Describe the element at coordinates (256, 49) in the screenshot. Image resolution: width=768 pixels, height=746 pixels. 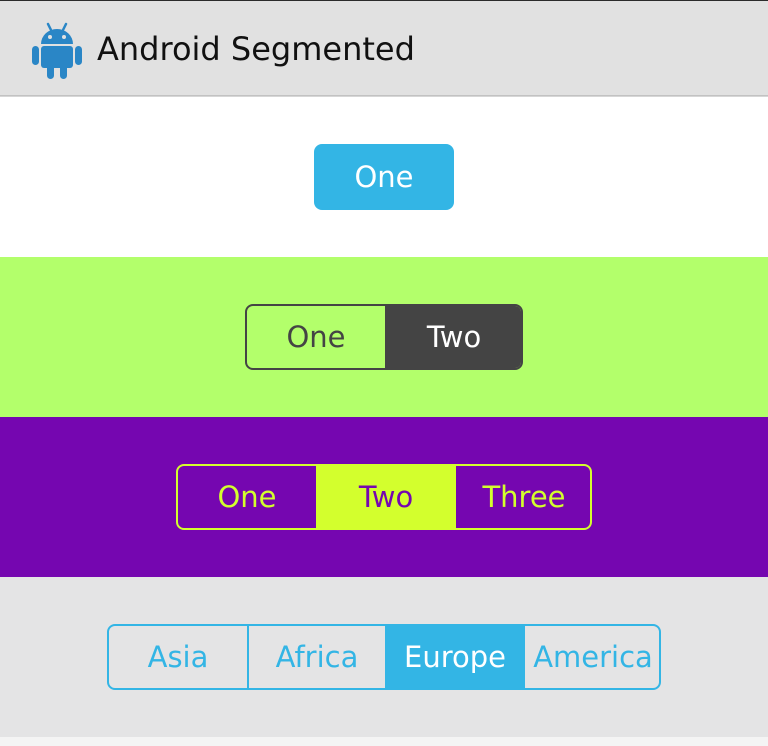
I see `app-title: Android Segmented` at that location.